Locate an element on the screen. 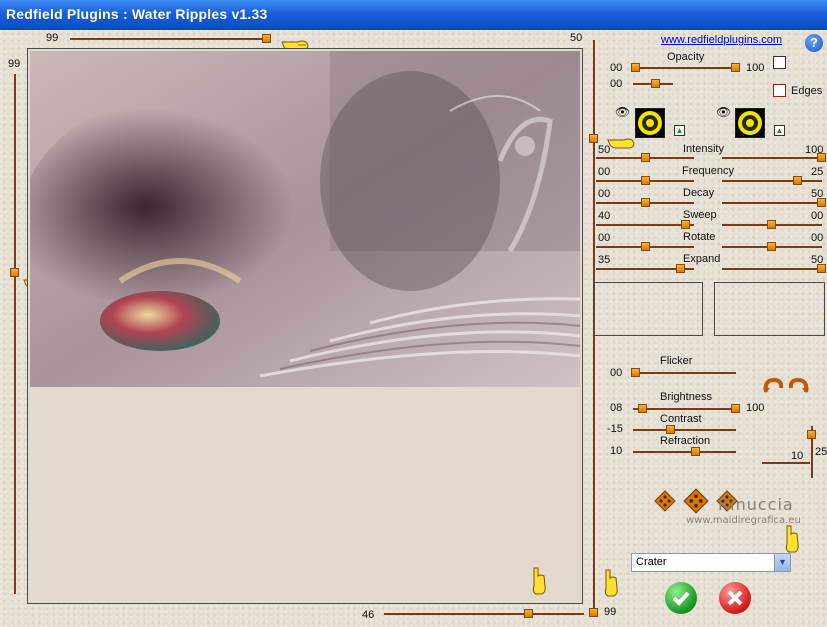 Image resolution: width=827 pixels, height=627 pixels. flicker-knob is located at coordinates (635, 372).